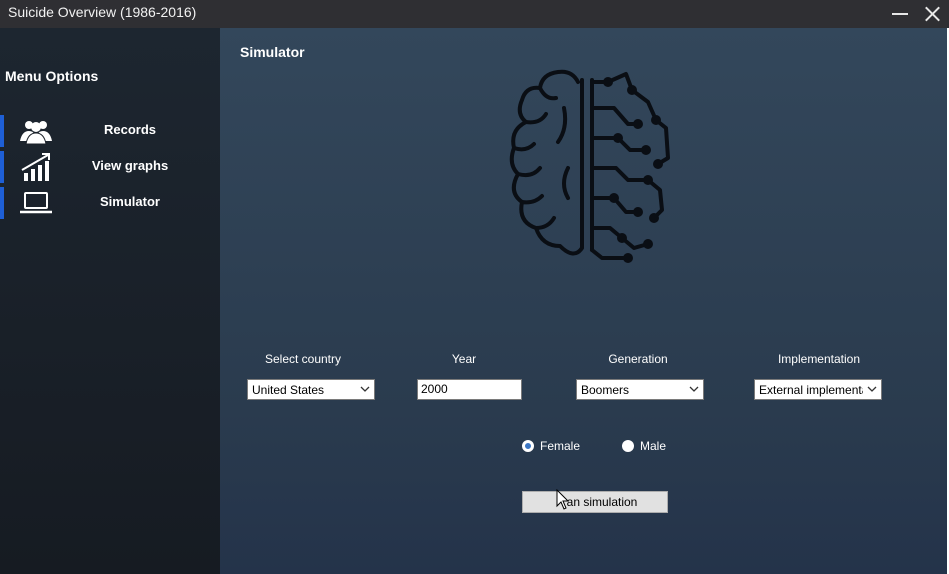 This screenshot has width=949, height=574. I want to click on title-bar: Suicide Overview (1986-2016), so click(474, 14).